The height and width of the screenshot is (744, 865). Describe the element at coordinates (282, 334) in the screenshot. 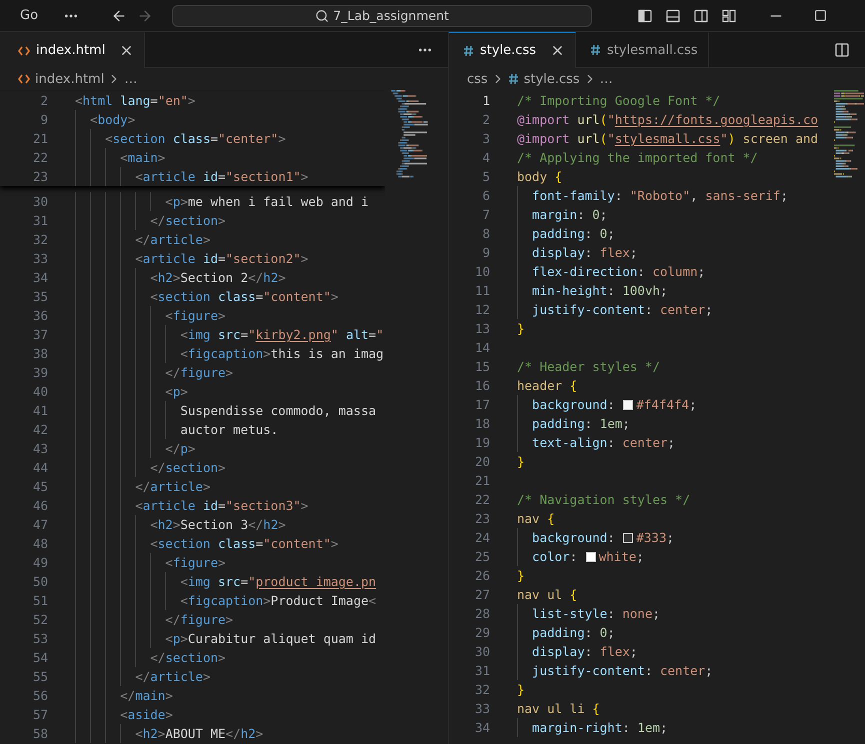

I see `code-text: <img src="kirby2.png" alt="` at that location.